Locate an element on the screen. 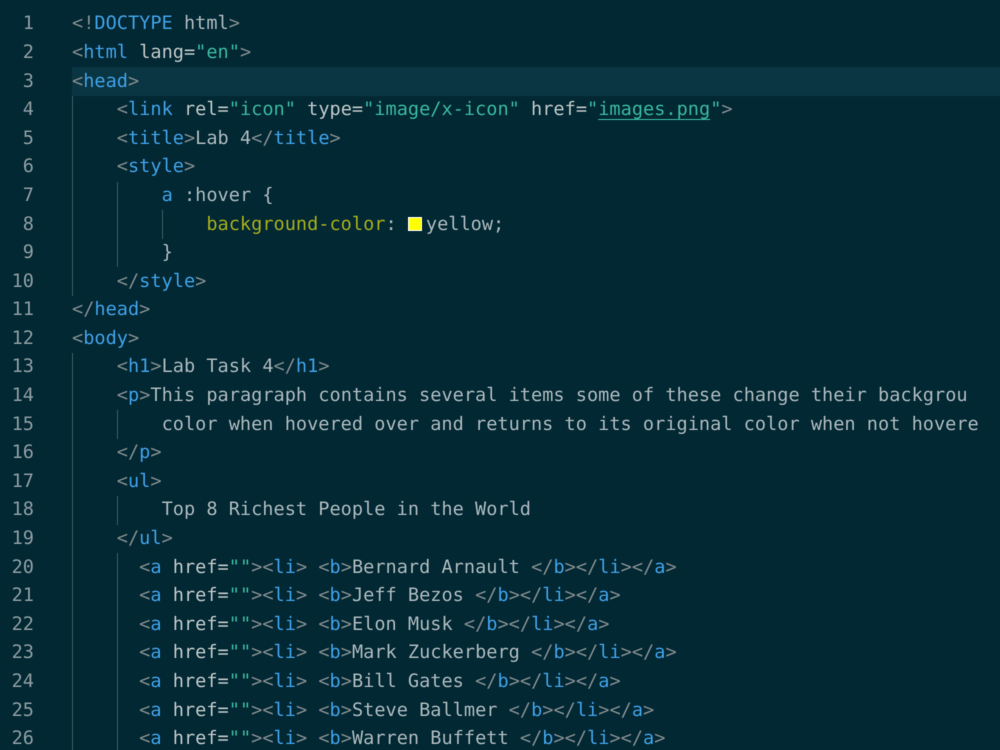  code-token: Bernard Arnault is located at coordinates (436, 568).